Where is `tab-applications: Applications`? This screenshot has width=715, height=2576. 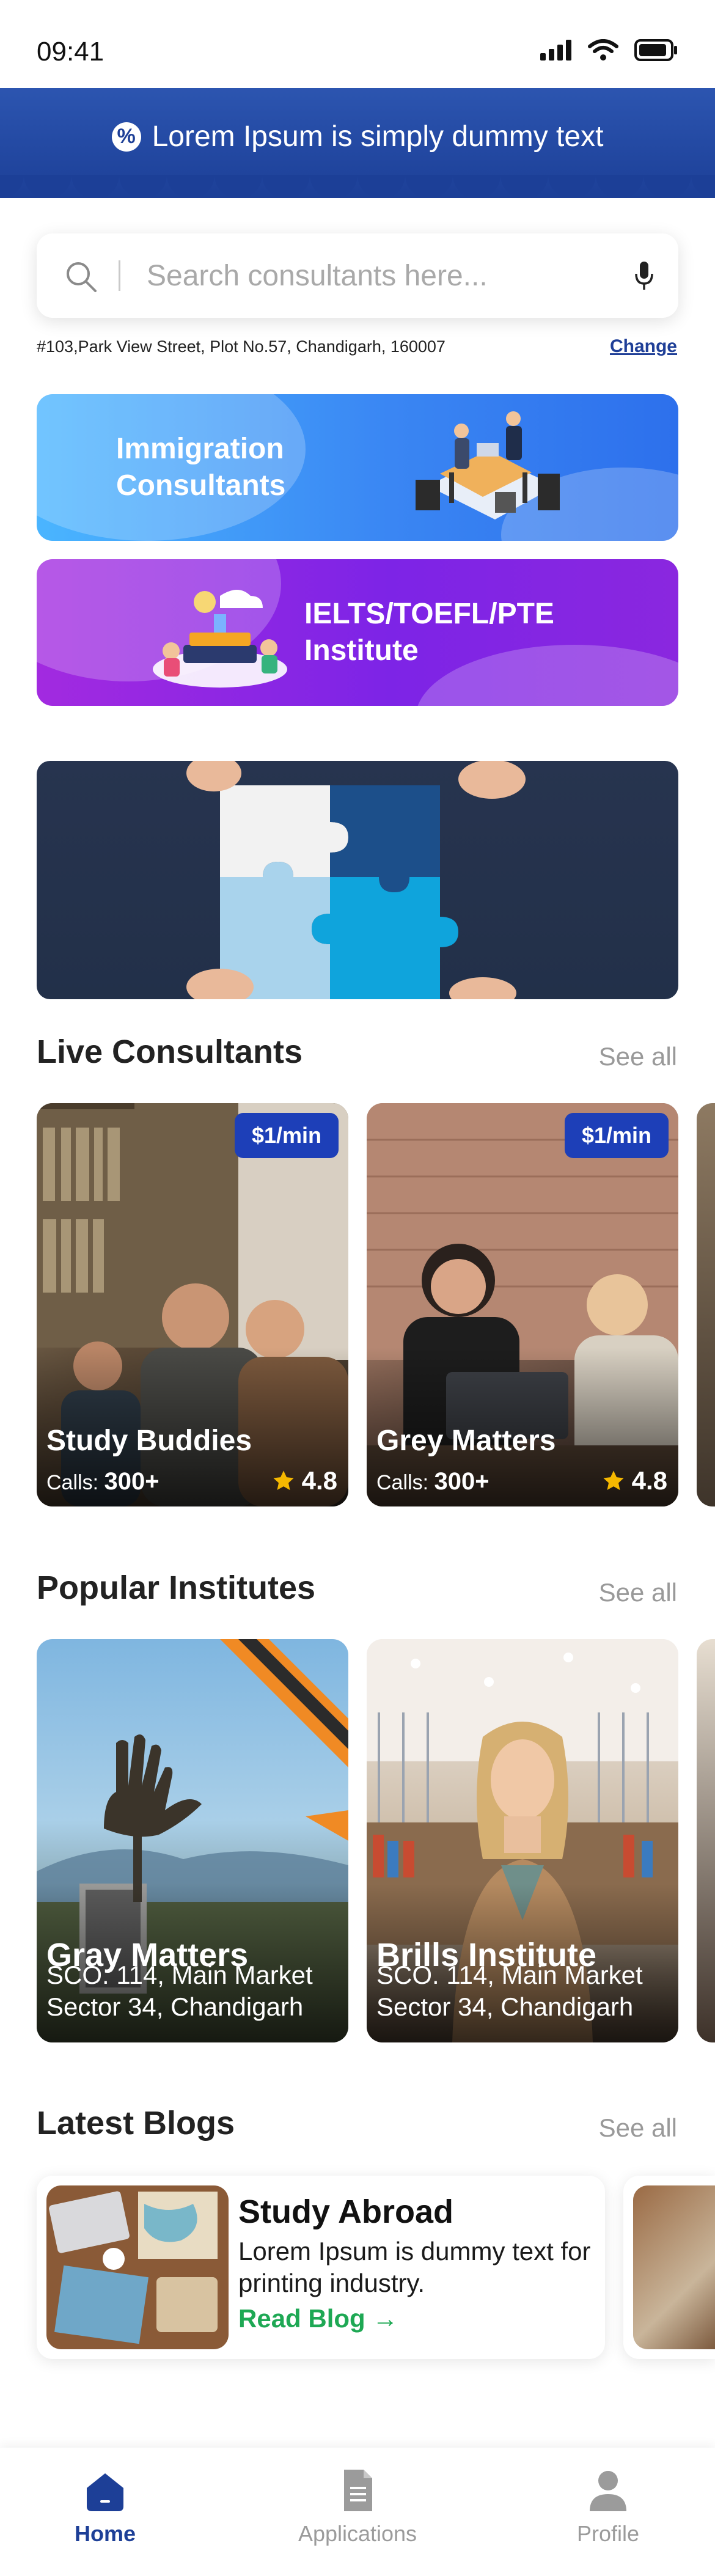 tab-applications: Applications is located at coordinates (358, 2506).